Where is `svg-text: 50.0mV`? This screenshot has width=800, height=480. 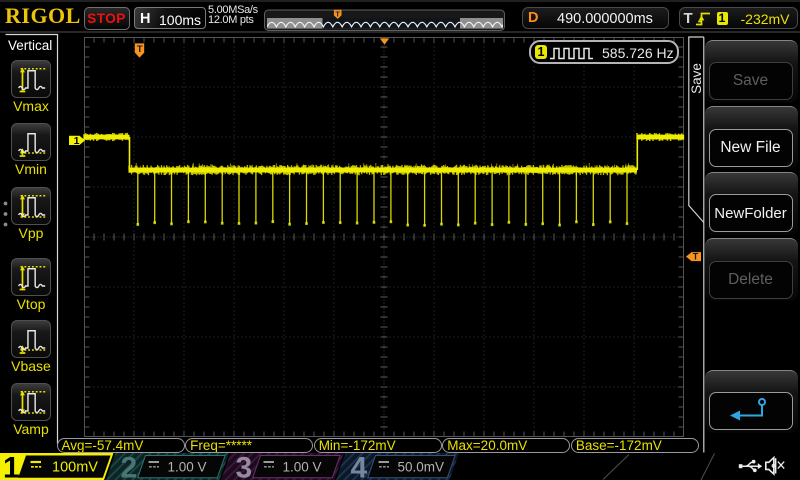 svg-text: 50.0mV is located at coordinates (421, 467).